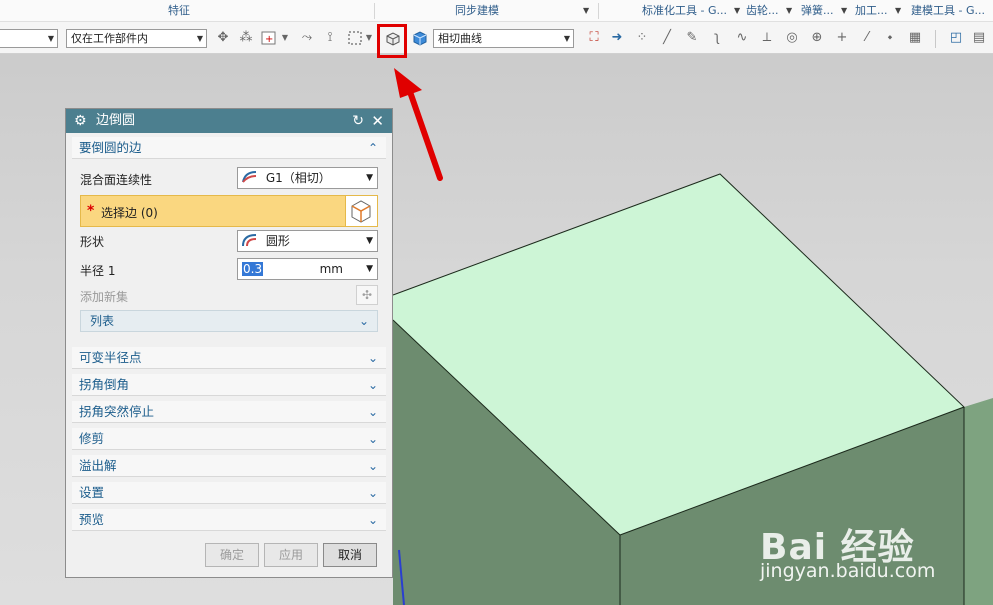 This screenshot has width=993, height=605. What do you see at coordinates (223, 38) in the screenshot?
I see `snap-icon: ✥` at bounding box center [223, 38].